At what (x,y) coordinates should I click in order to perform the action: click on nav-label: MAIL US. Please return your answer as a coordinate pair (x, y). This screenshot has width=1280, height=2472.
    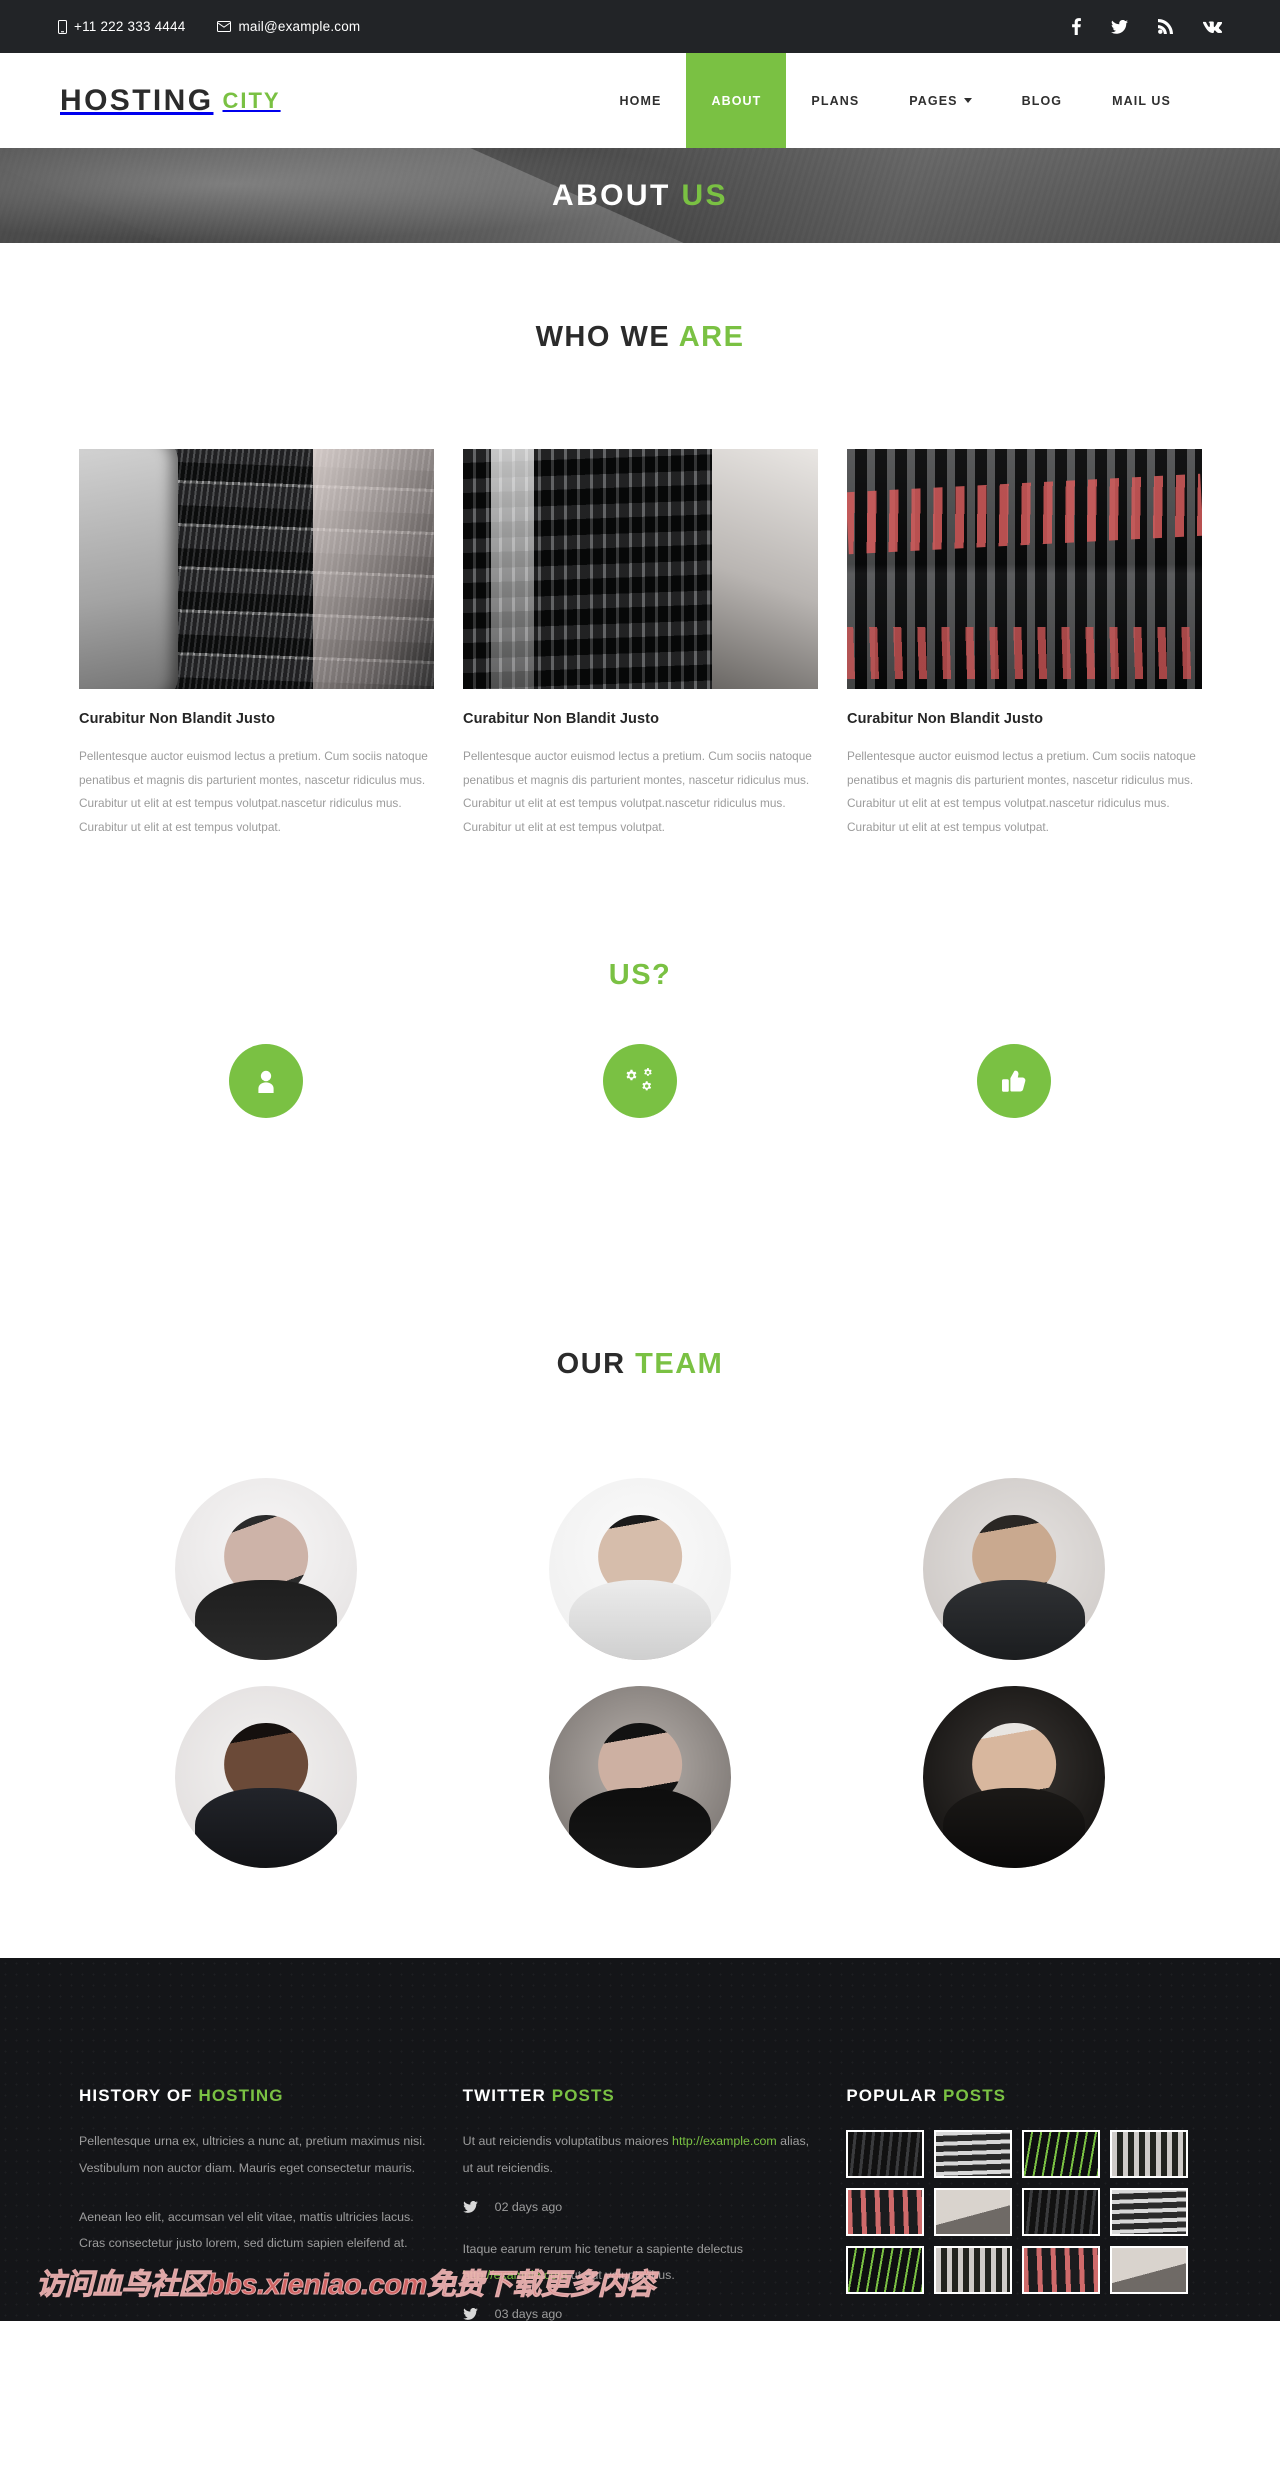
    Looking at the image, I should click on (1141, 100).